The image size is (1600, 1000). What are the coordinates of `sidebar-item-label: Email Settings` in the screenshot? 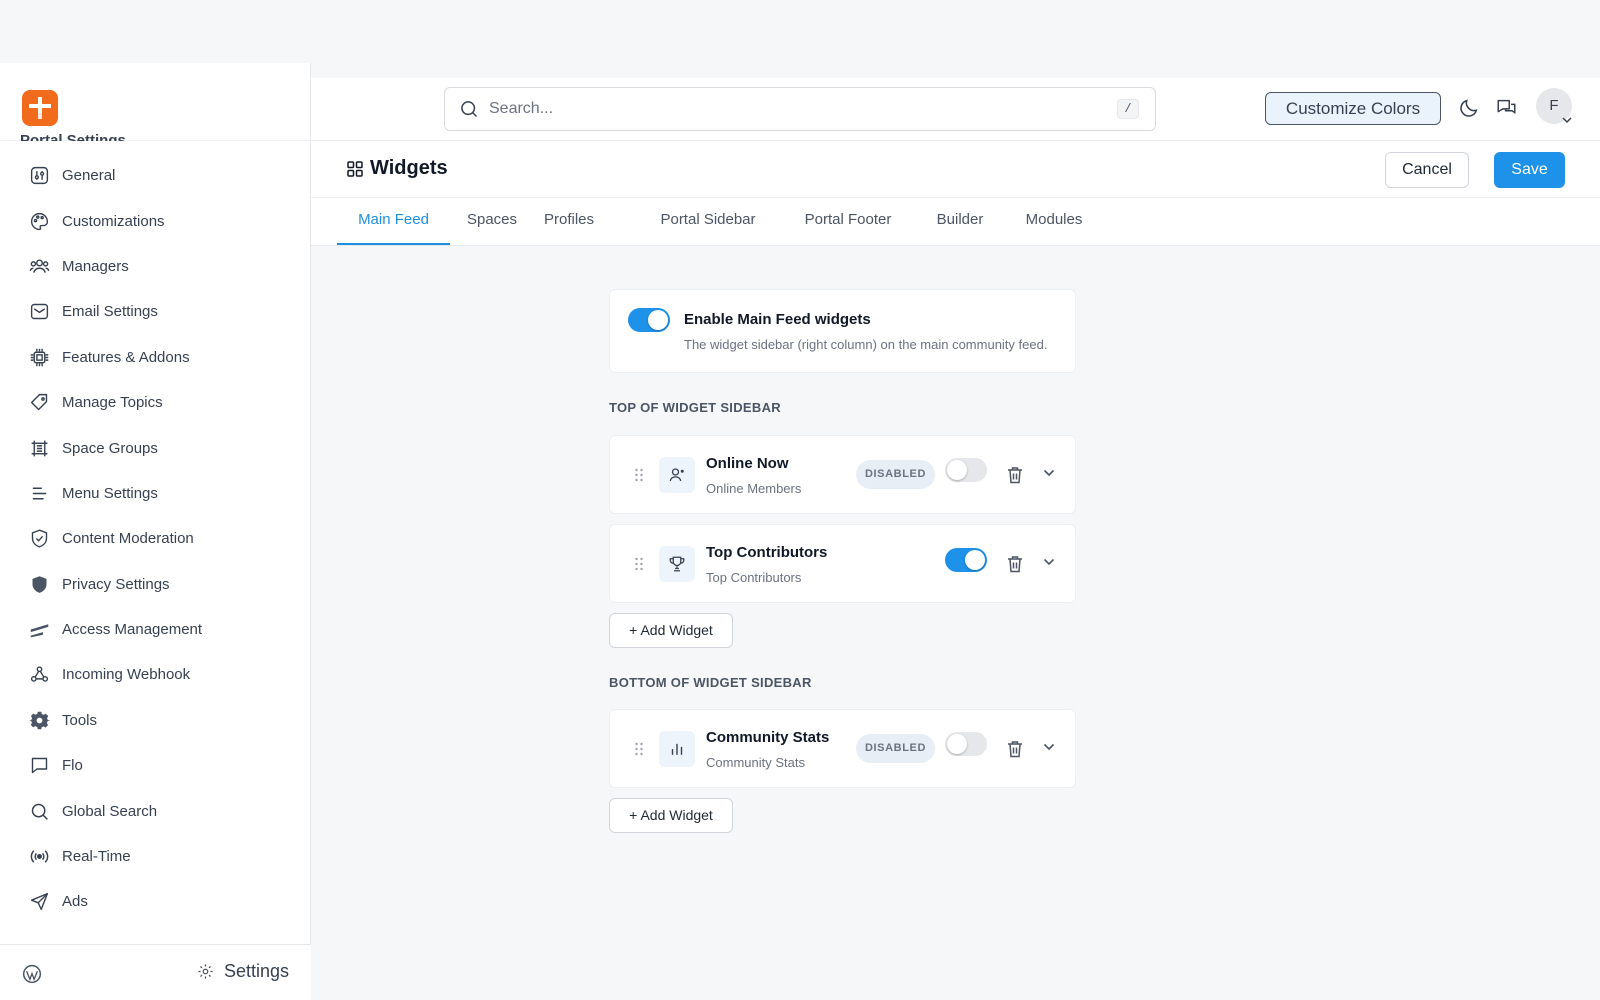 It's located at (110, 312).